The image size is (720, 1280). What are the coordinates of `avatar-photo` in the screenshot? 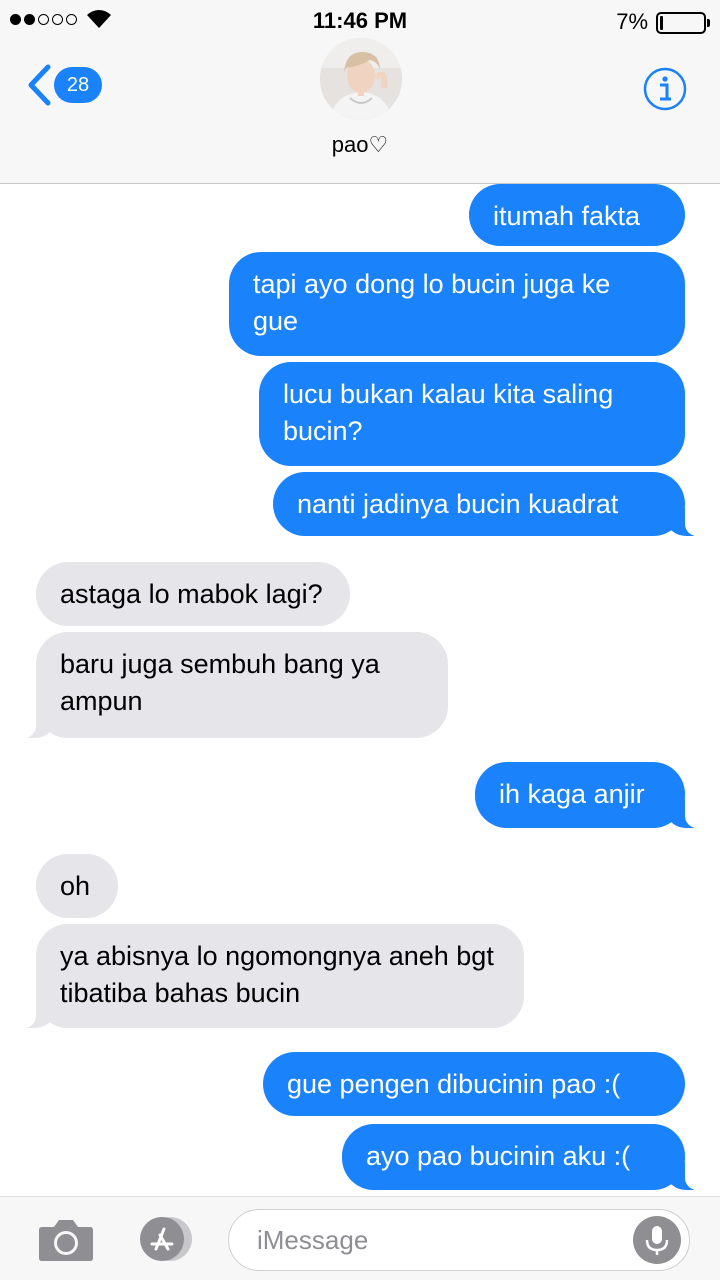 It's located at (361, 79).